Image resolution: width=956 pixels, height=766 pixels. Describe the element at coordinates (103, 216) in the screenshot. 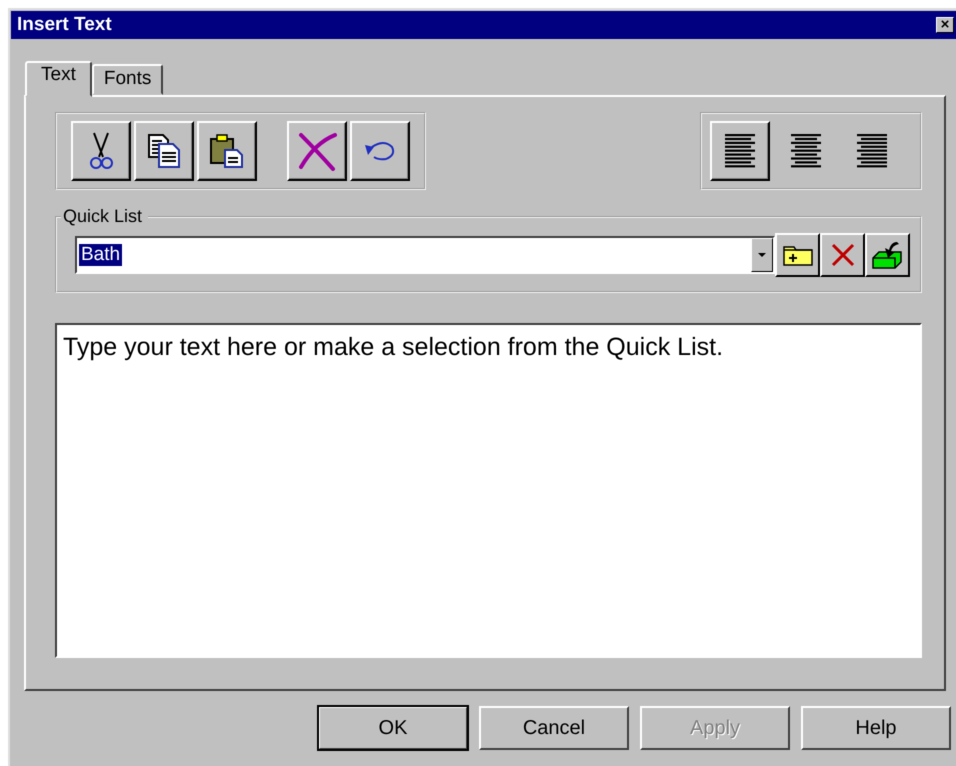

I see `group-label: Quick List` at that location.